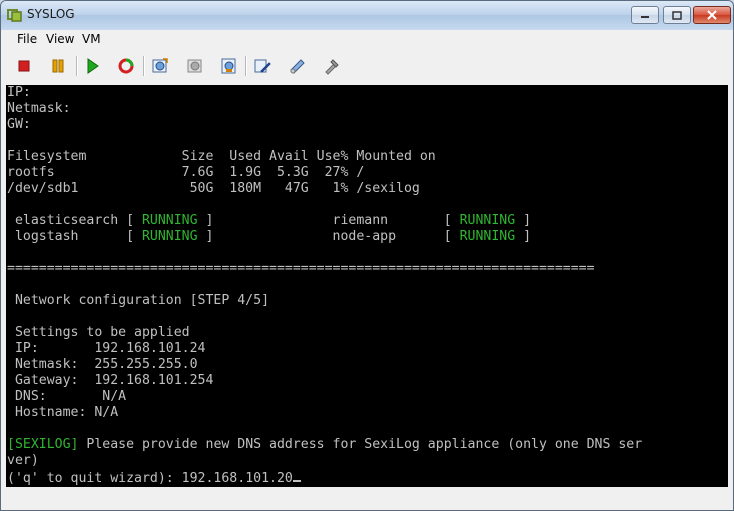 Image resolution: width=734 pixels, height=511 pixels. I want to click on edit-settings-button, so click(262, 66).